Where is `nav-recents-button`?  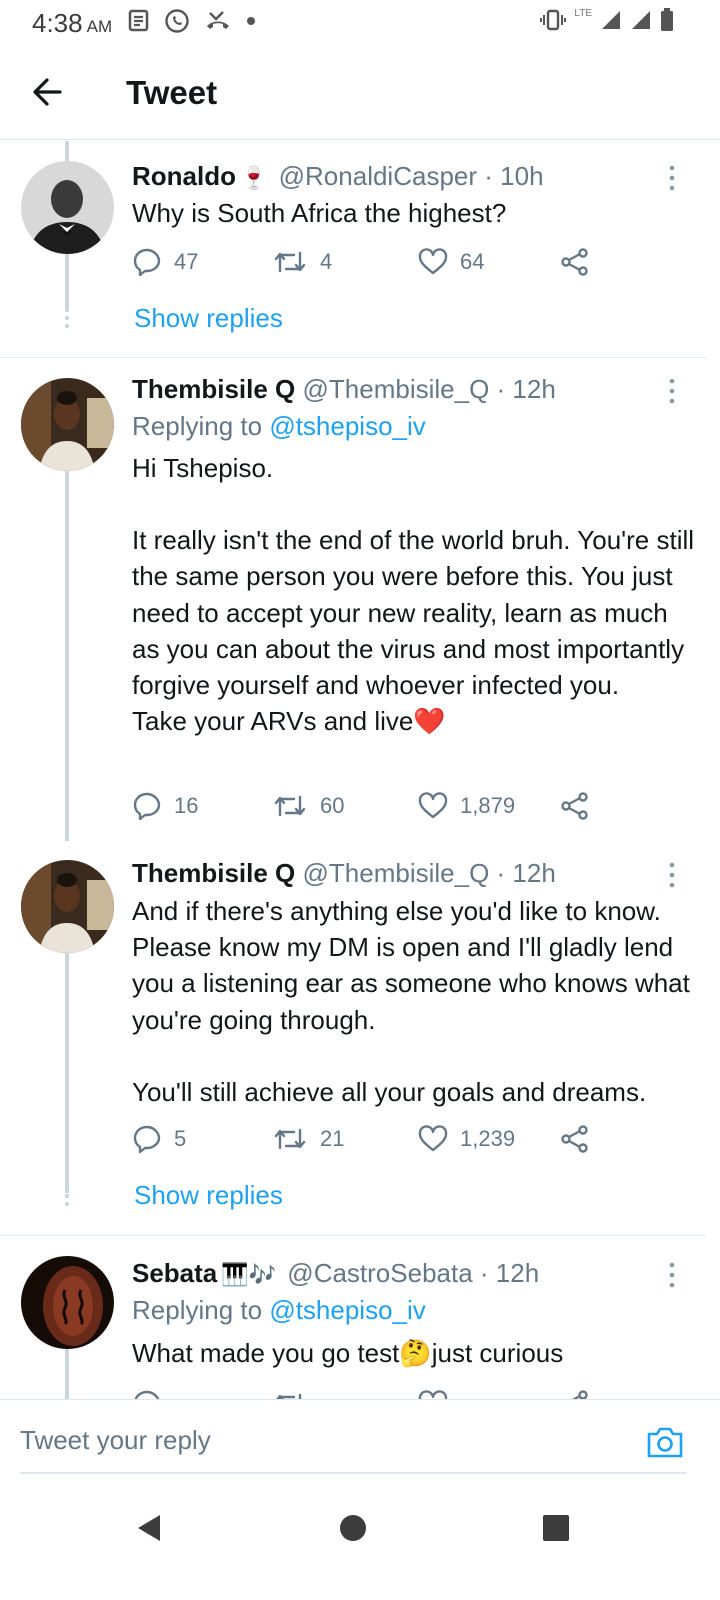
nav-recents-button is located at coordinates (556, 1528).